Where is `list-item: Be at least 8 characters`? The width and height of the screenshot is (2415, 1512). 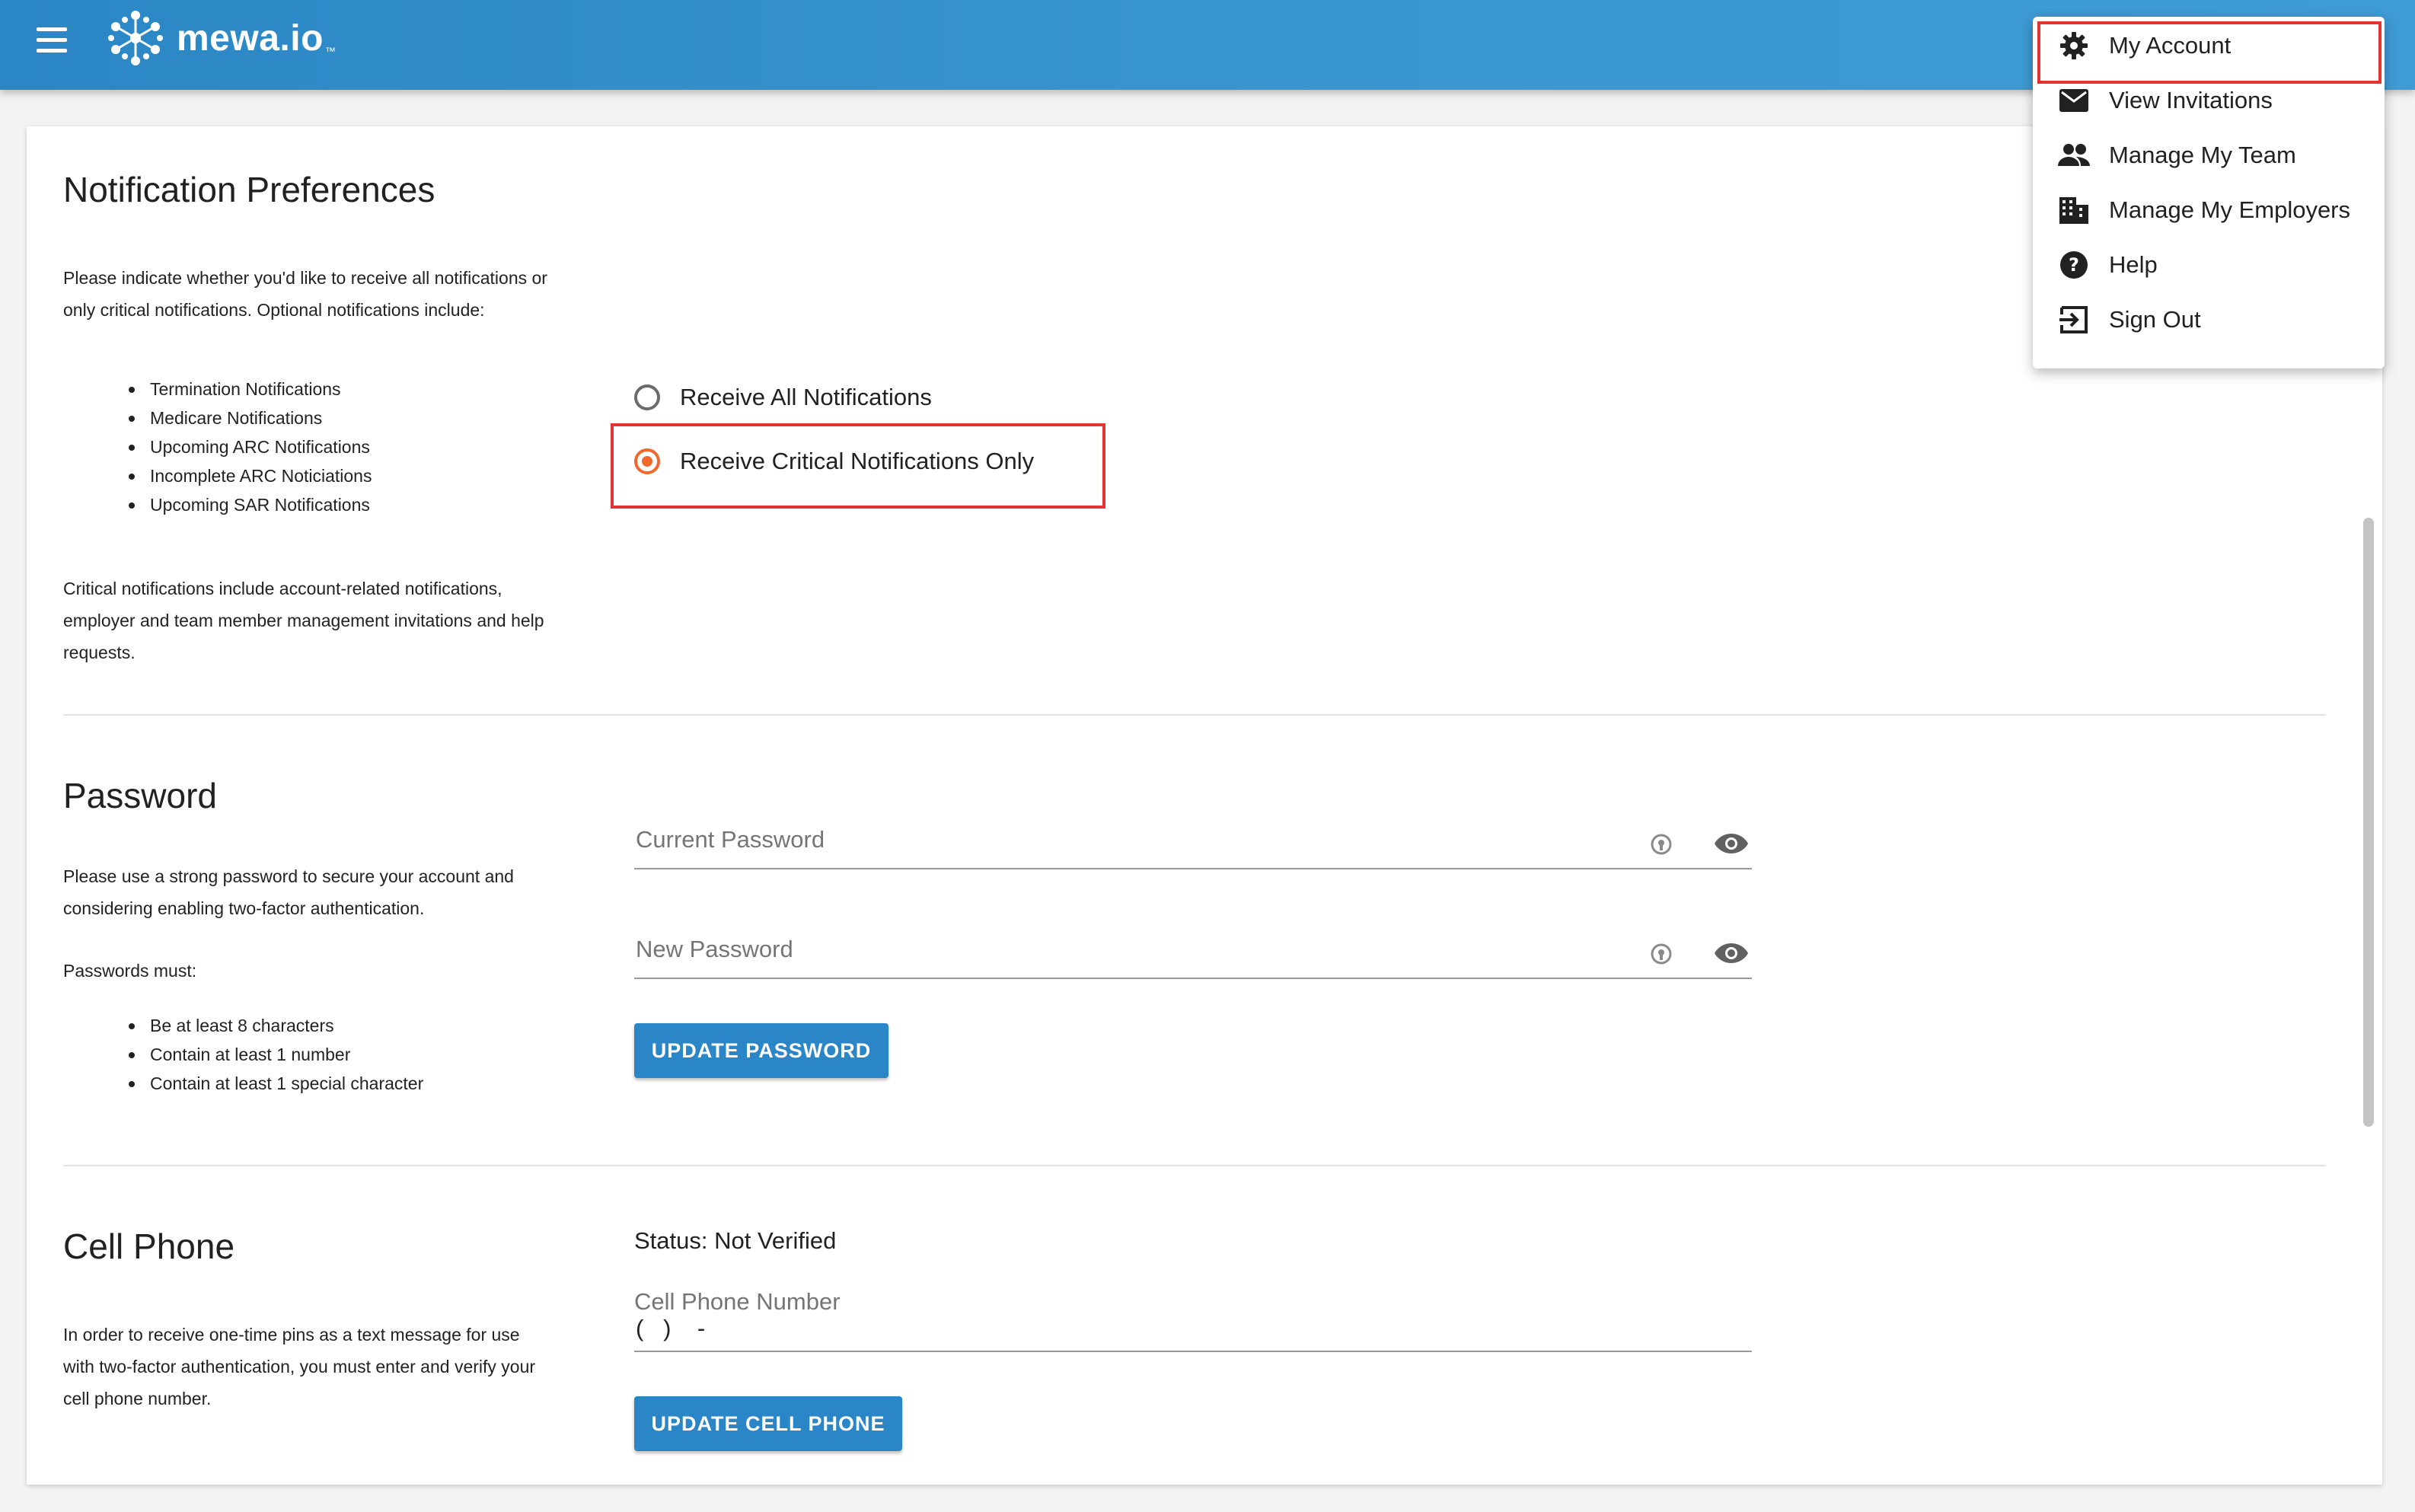 list-item: Be at least 8 characters is located at coordinates (273, 1025).